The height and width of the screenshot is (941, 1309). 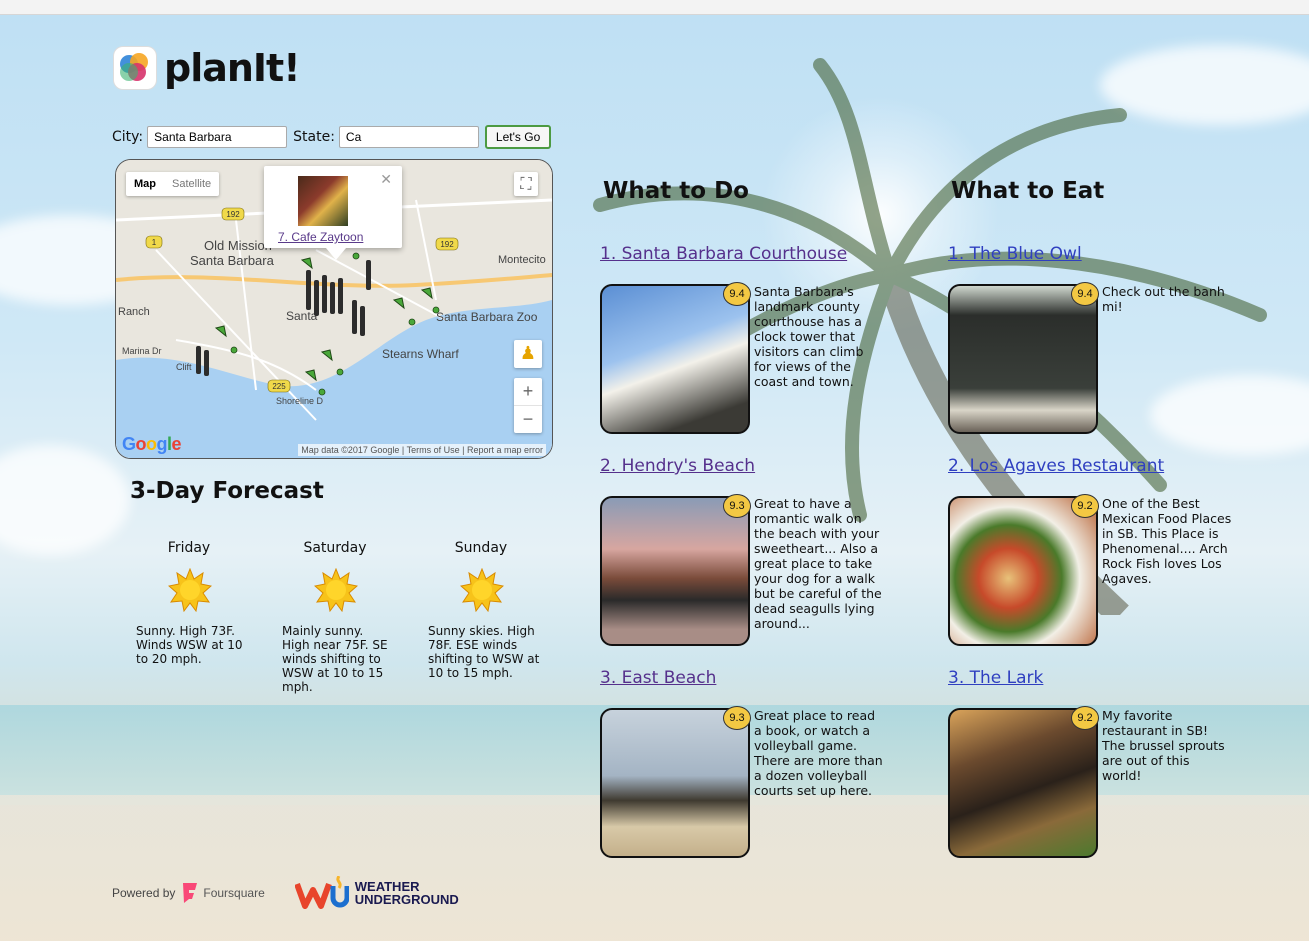 What do you see at coordinates (406, 899) in the screenshot?
I see `wu-line2: UNDERGROUND` at bounding box center [406, 899].